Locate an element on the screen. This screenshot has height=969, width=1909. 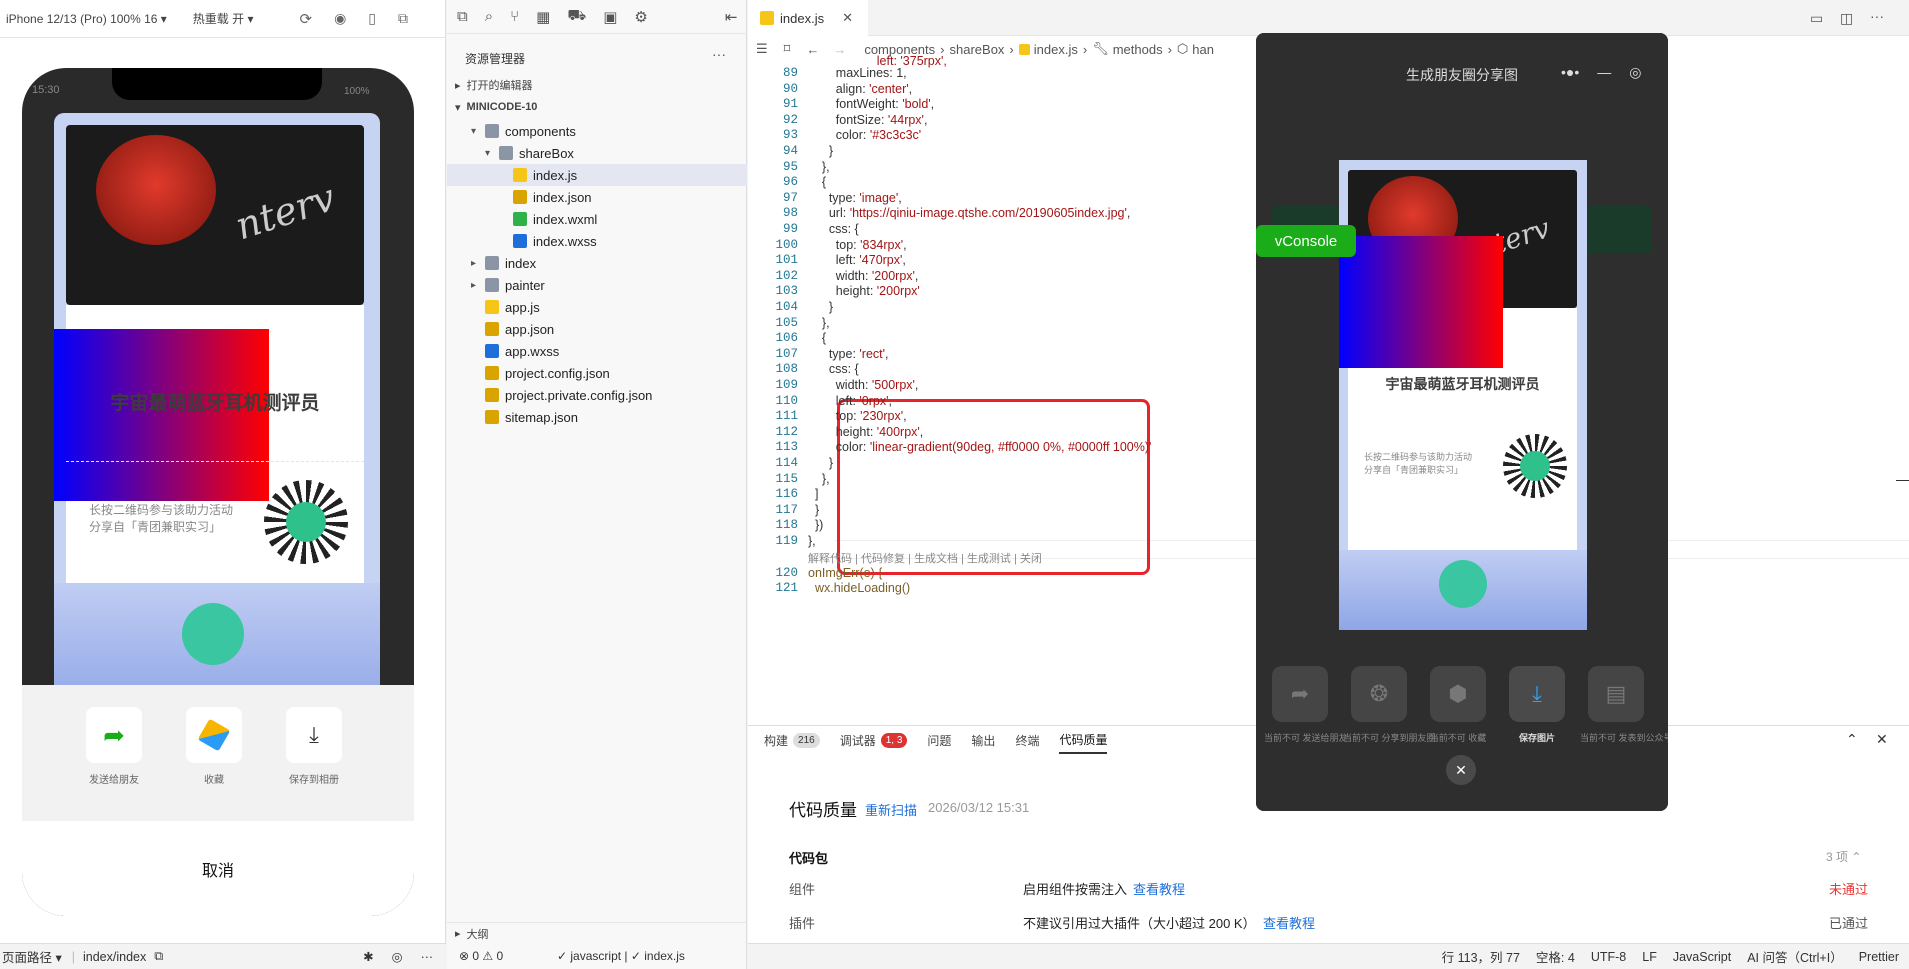
copy-icon: ⧉ is located at coordinates (158, 956).